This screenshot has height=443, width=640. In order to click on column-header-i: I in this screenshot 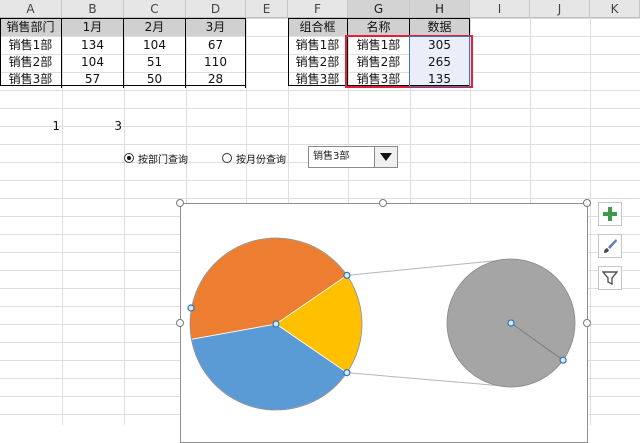, I will do `click(500, 9)`.